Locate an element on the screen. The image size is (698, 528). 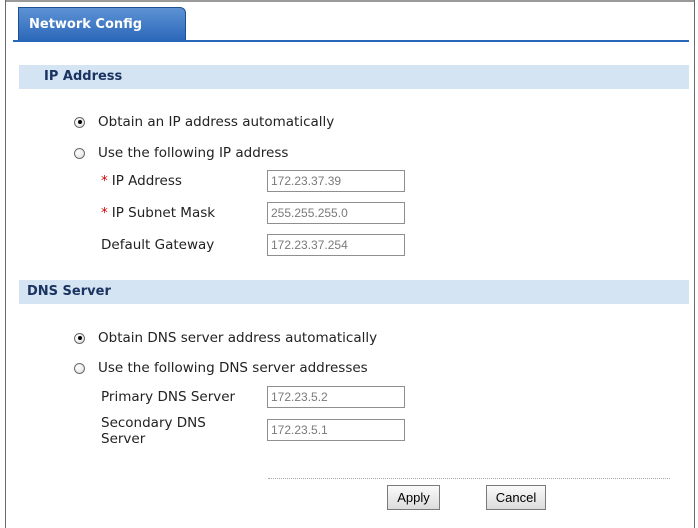
radio-use-following-dns: Use the following DNS server addresses is located at coordinates (221, 368).